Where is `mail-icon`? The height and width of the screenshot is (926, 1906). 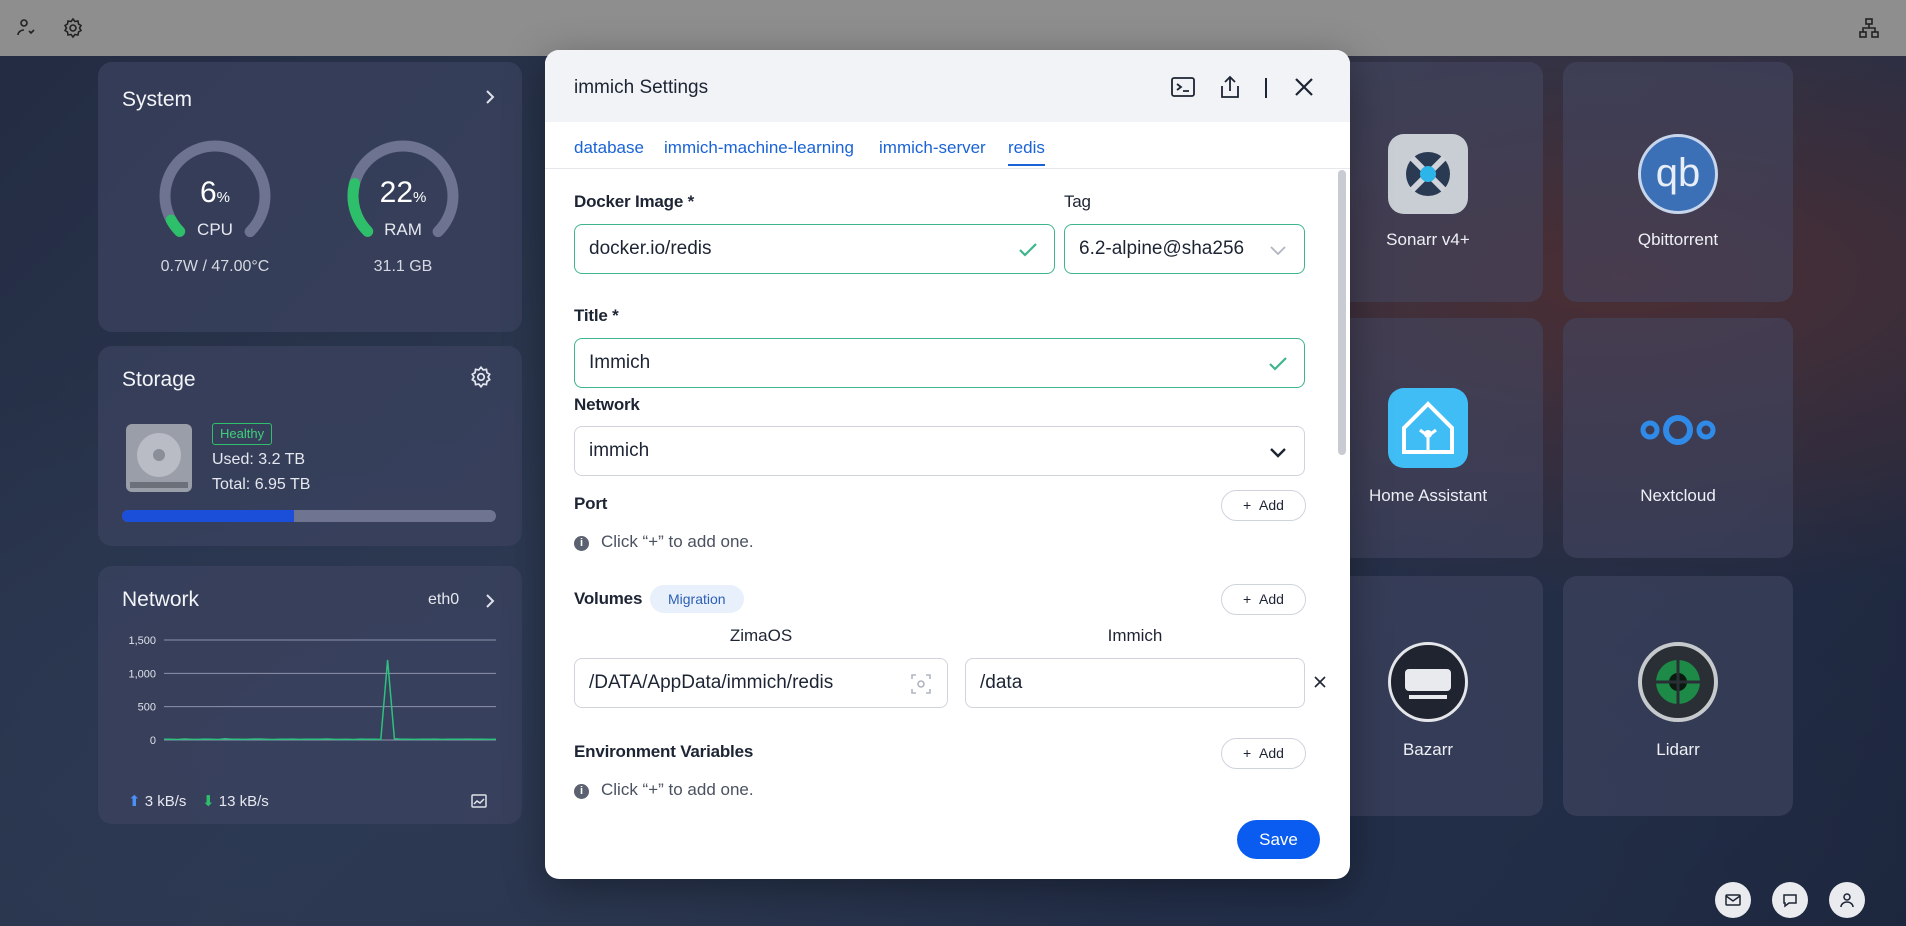 mail-icon is located at coordinates (1733, 900).